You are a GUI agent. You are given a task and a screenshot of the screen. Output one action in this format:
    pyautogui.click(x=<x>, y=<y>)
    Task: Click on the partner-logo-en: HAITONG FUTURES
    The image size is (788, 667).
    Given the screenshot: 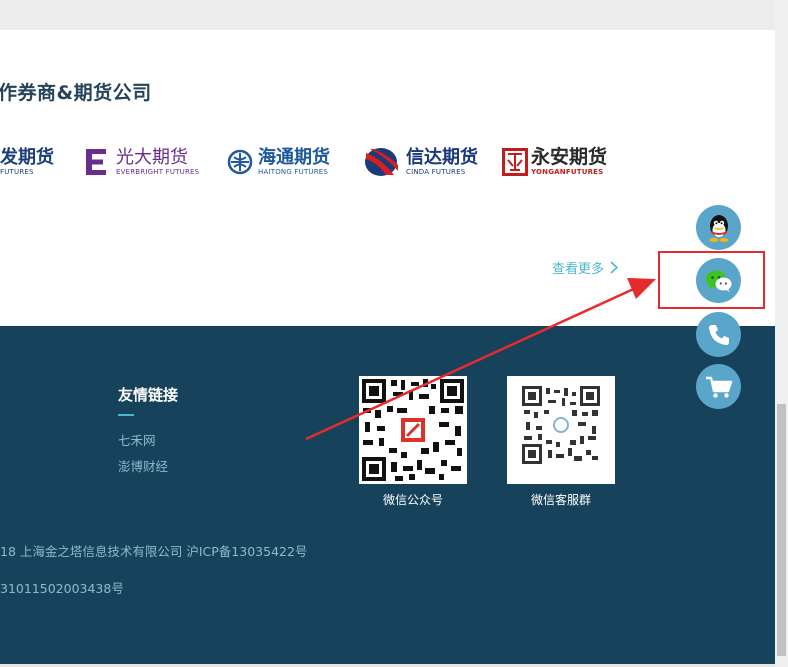 What is the action you would take?
    pyautogui.click(x=293, y=171)
    